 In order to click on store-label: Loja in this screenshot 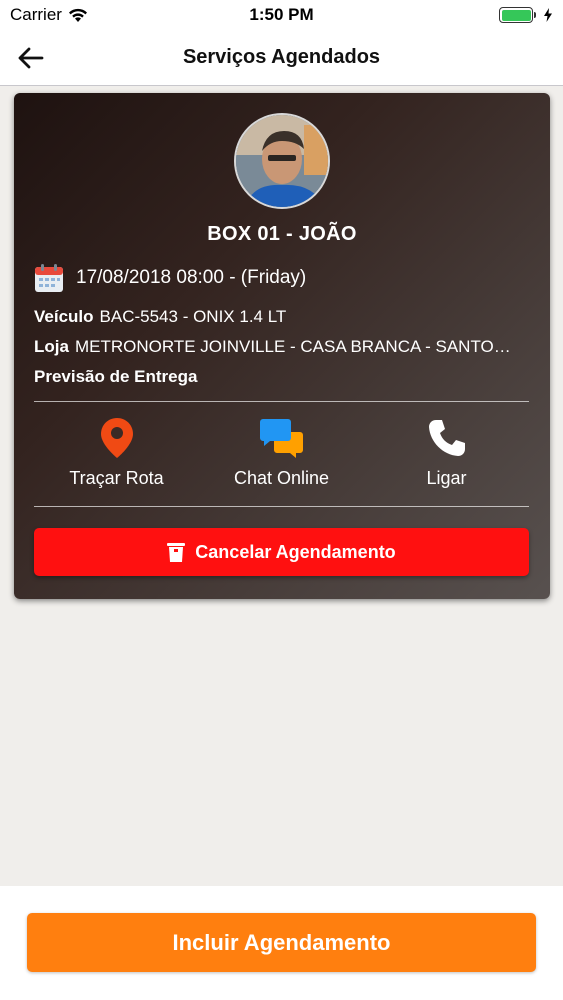, I will do `click(51, 346)`.